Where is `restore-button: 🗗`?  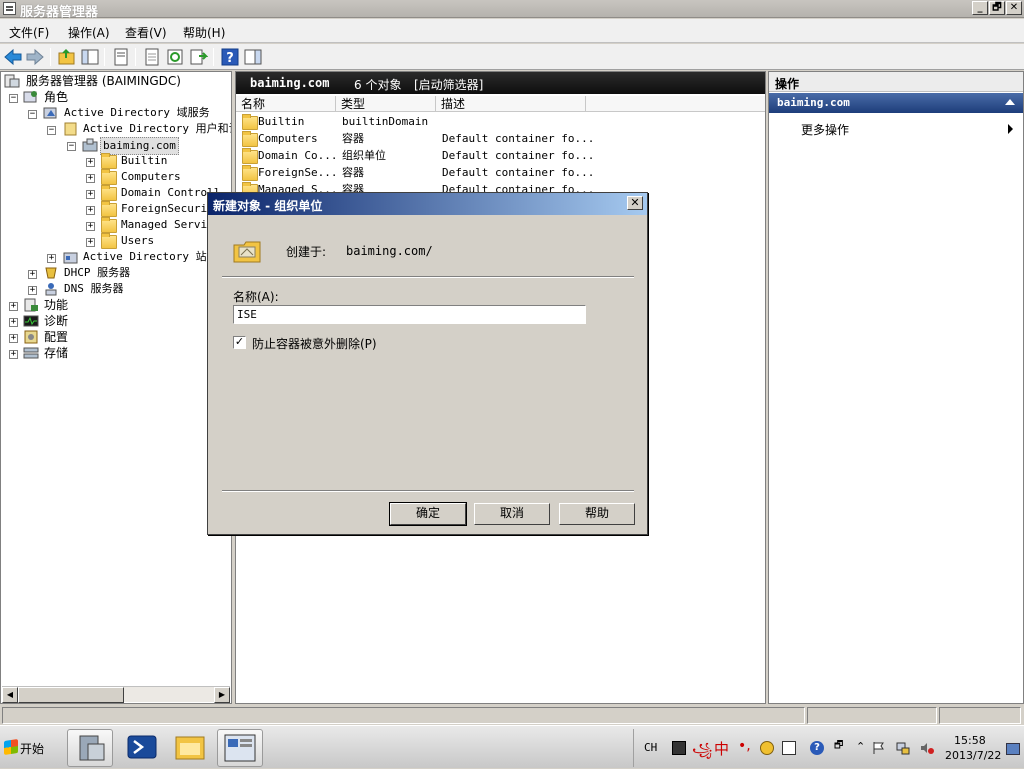 restore-button: 🗗 is located at coordinates (997, 8).